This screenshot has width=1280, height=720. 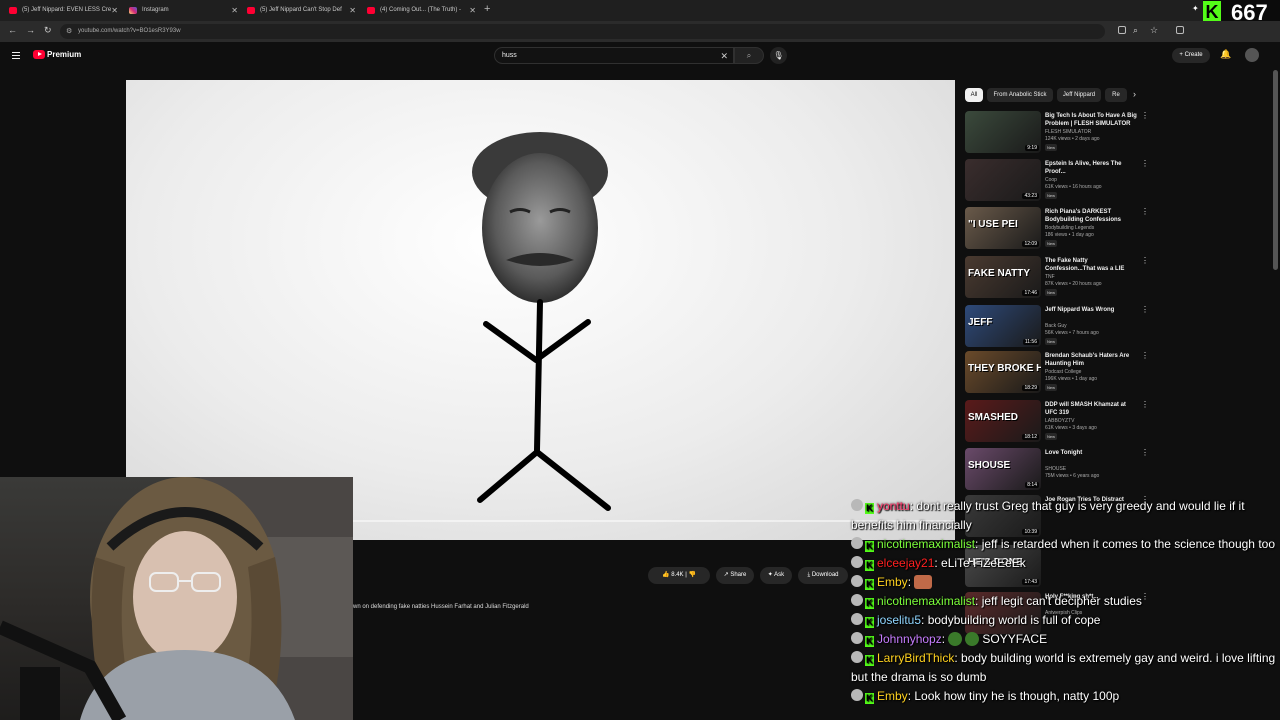 I want to click on chat-username: joselitu5, so click(x=899, y=620).